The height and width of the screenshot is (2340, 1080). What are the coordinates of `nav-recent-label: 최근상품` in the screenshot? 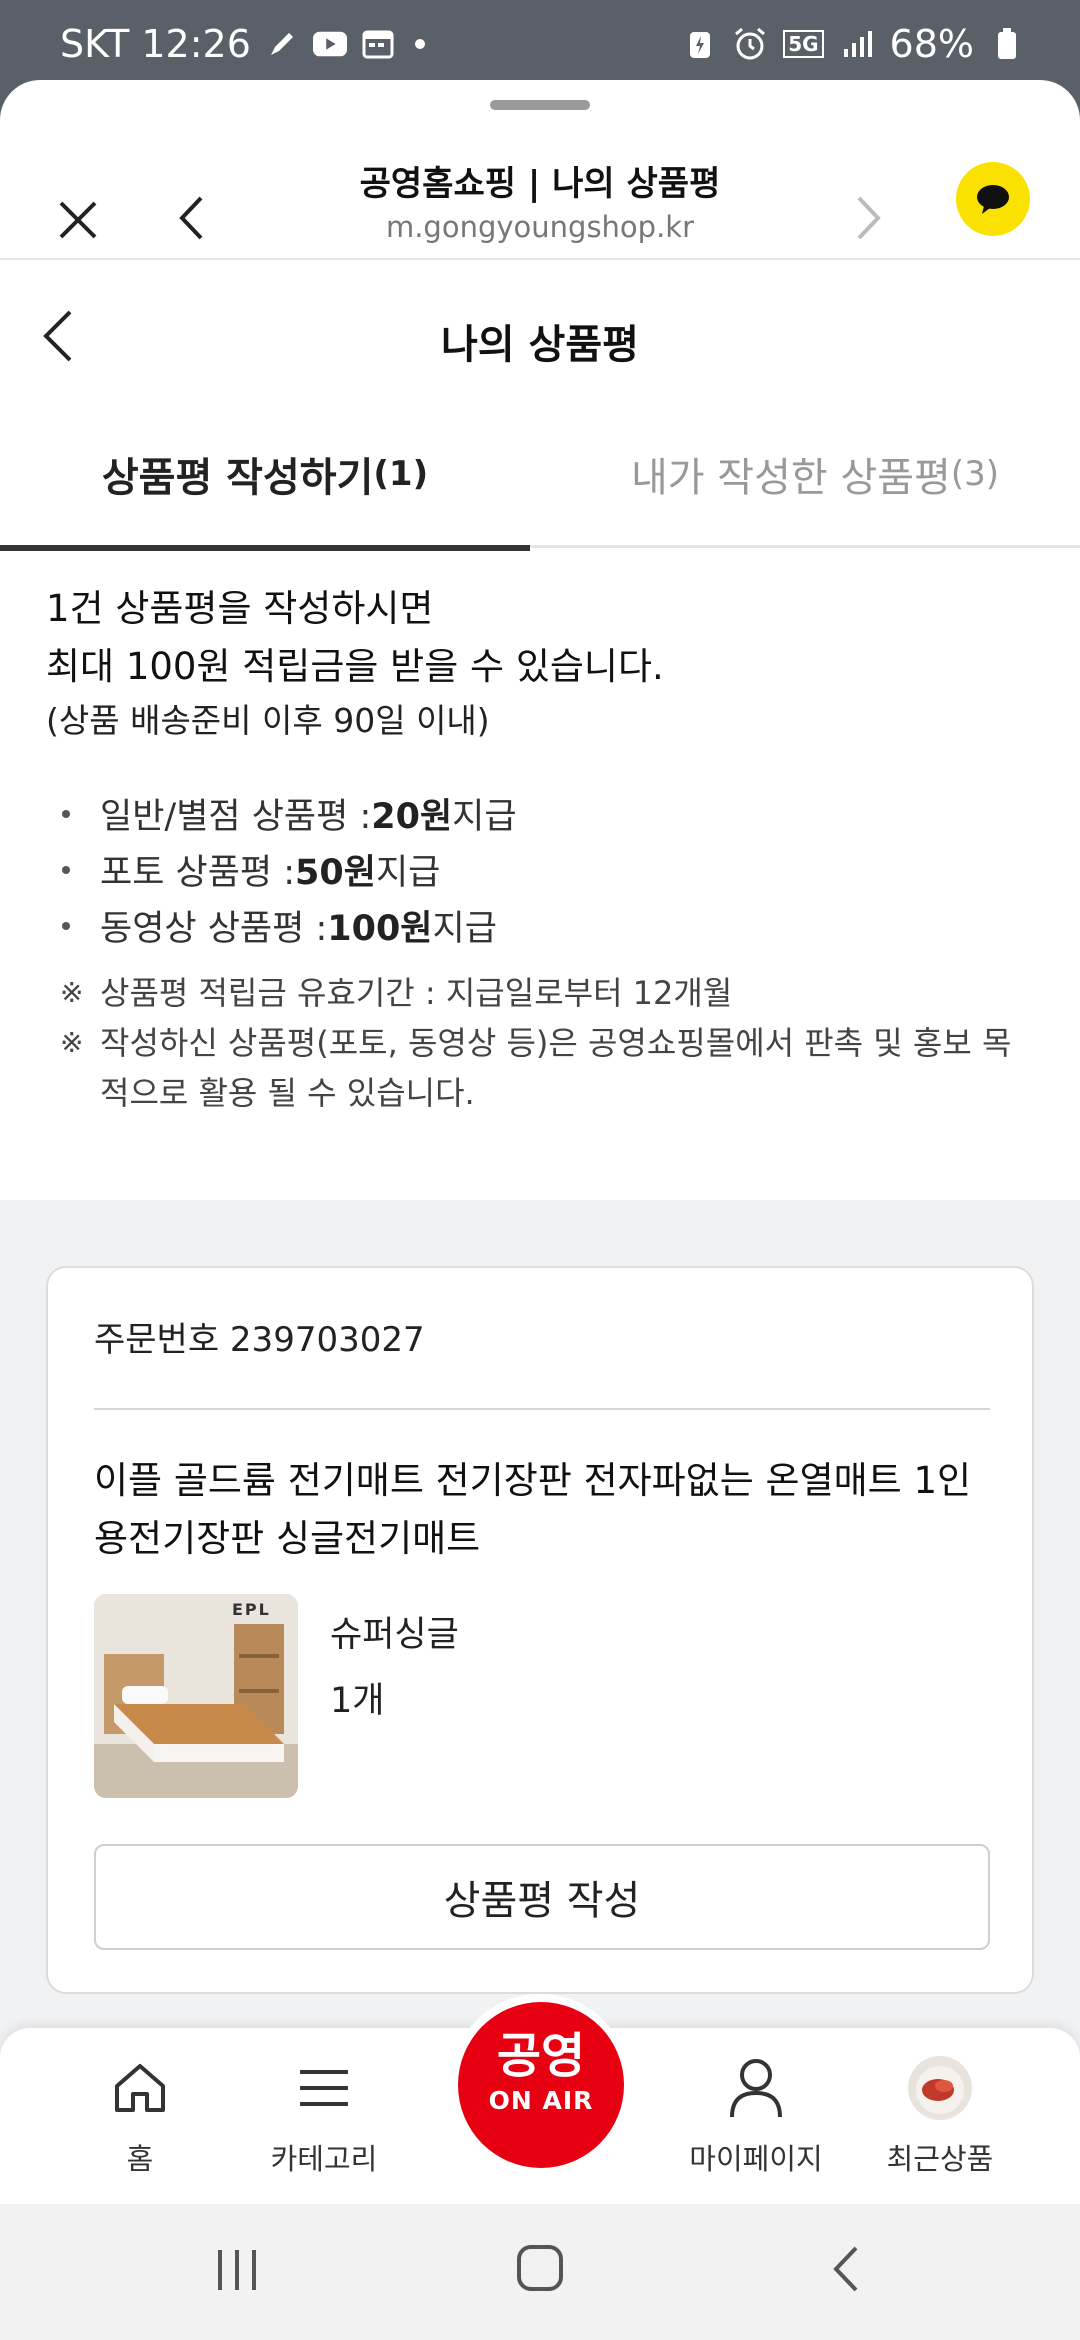 It's located at (940, 2159).